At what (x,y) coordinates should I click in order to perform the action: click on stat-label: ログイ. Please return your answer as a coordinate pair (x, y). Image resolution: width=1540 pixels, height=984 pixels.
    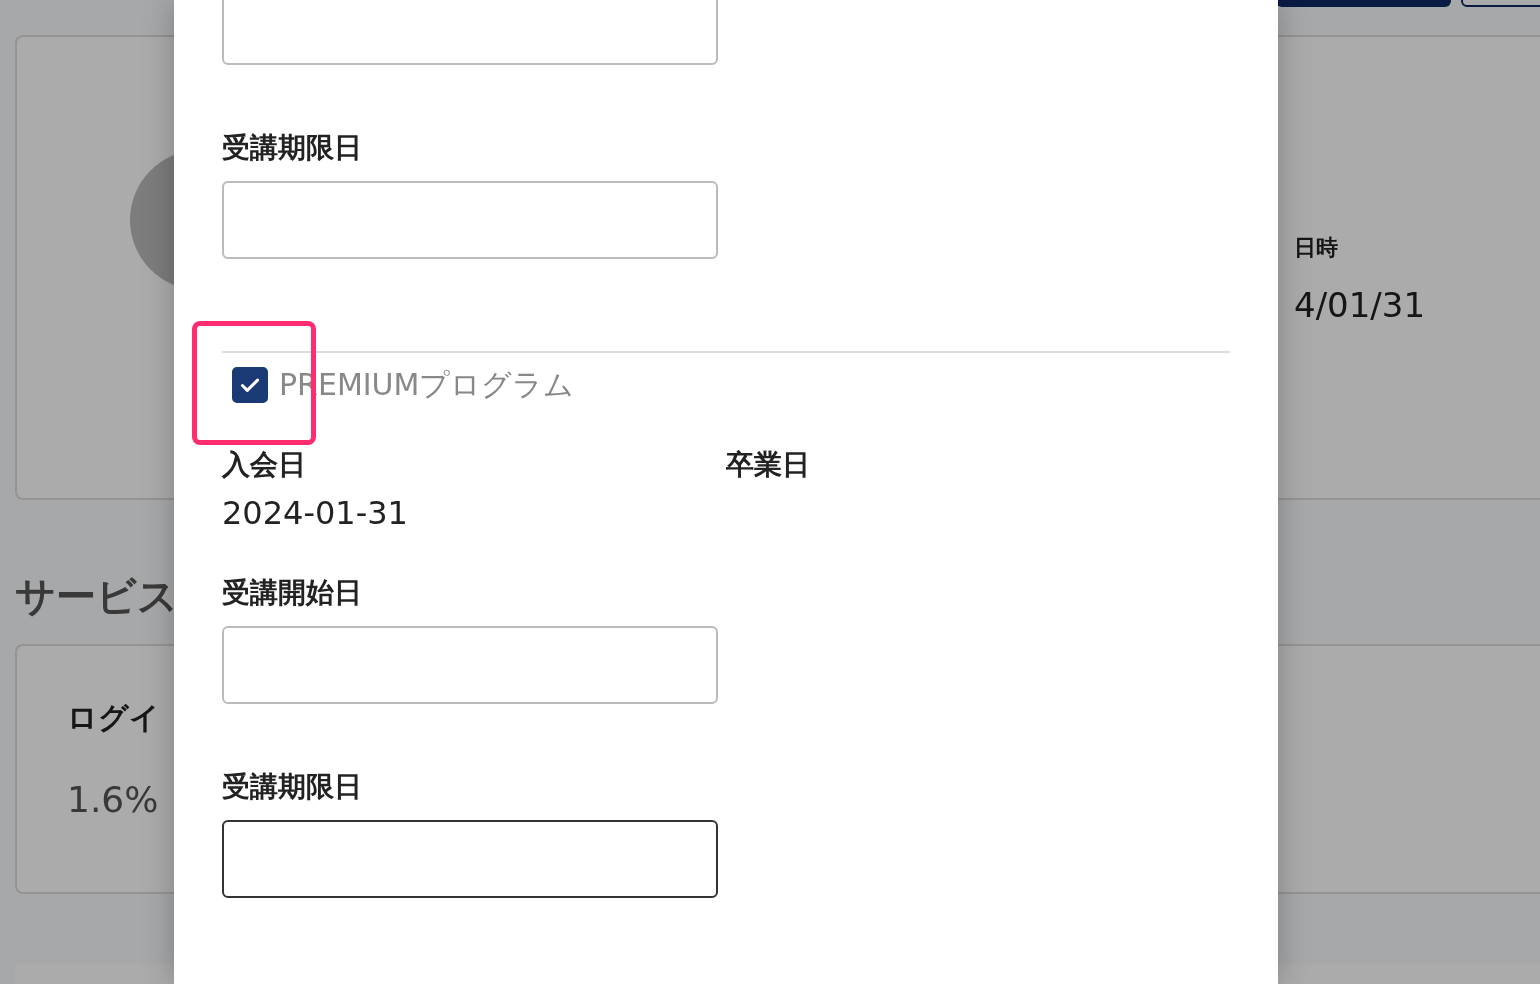
    Looking at the image, I should click on (114, 718).